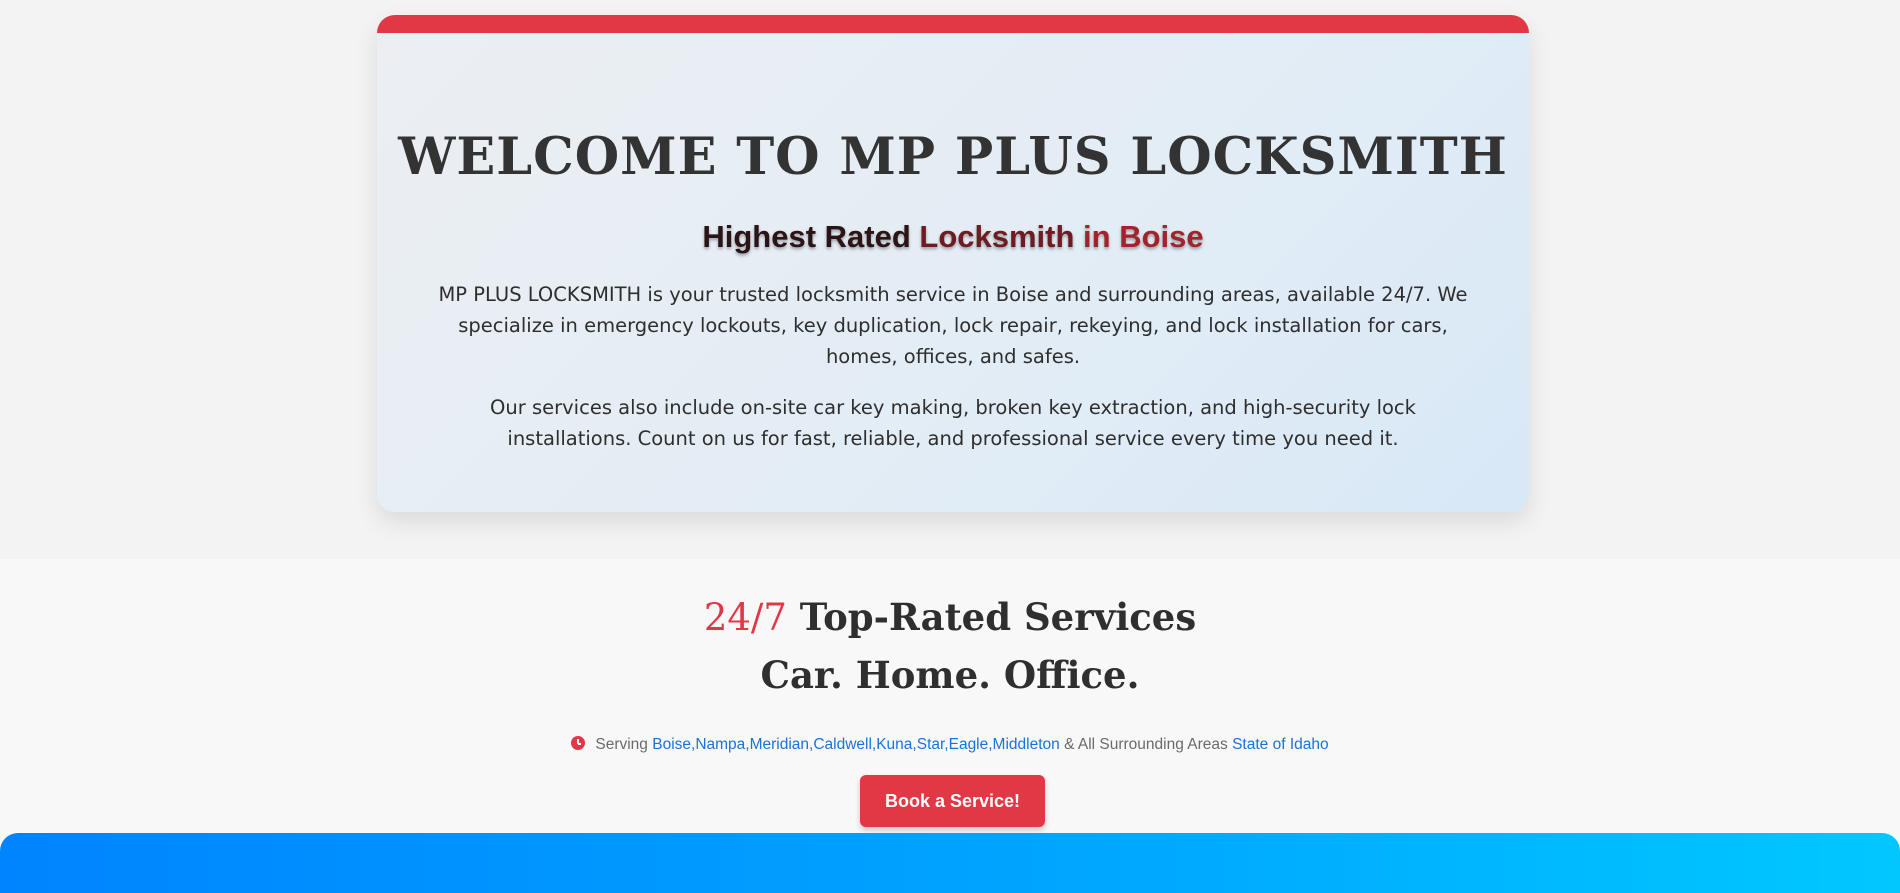  What do you see at coordinates (953, 157) in the screenshot?
I see `hero-title: WELCOME TO MP PLUS LOCKSMITH` at bounding box center [953, 157].